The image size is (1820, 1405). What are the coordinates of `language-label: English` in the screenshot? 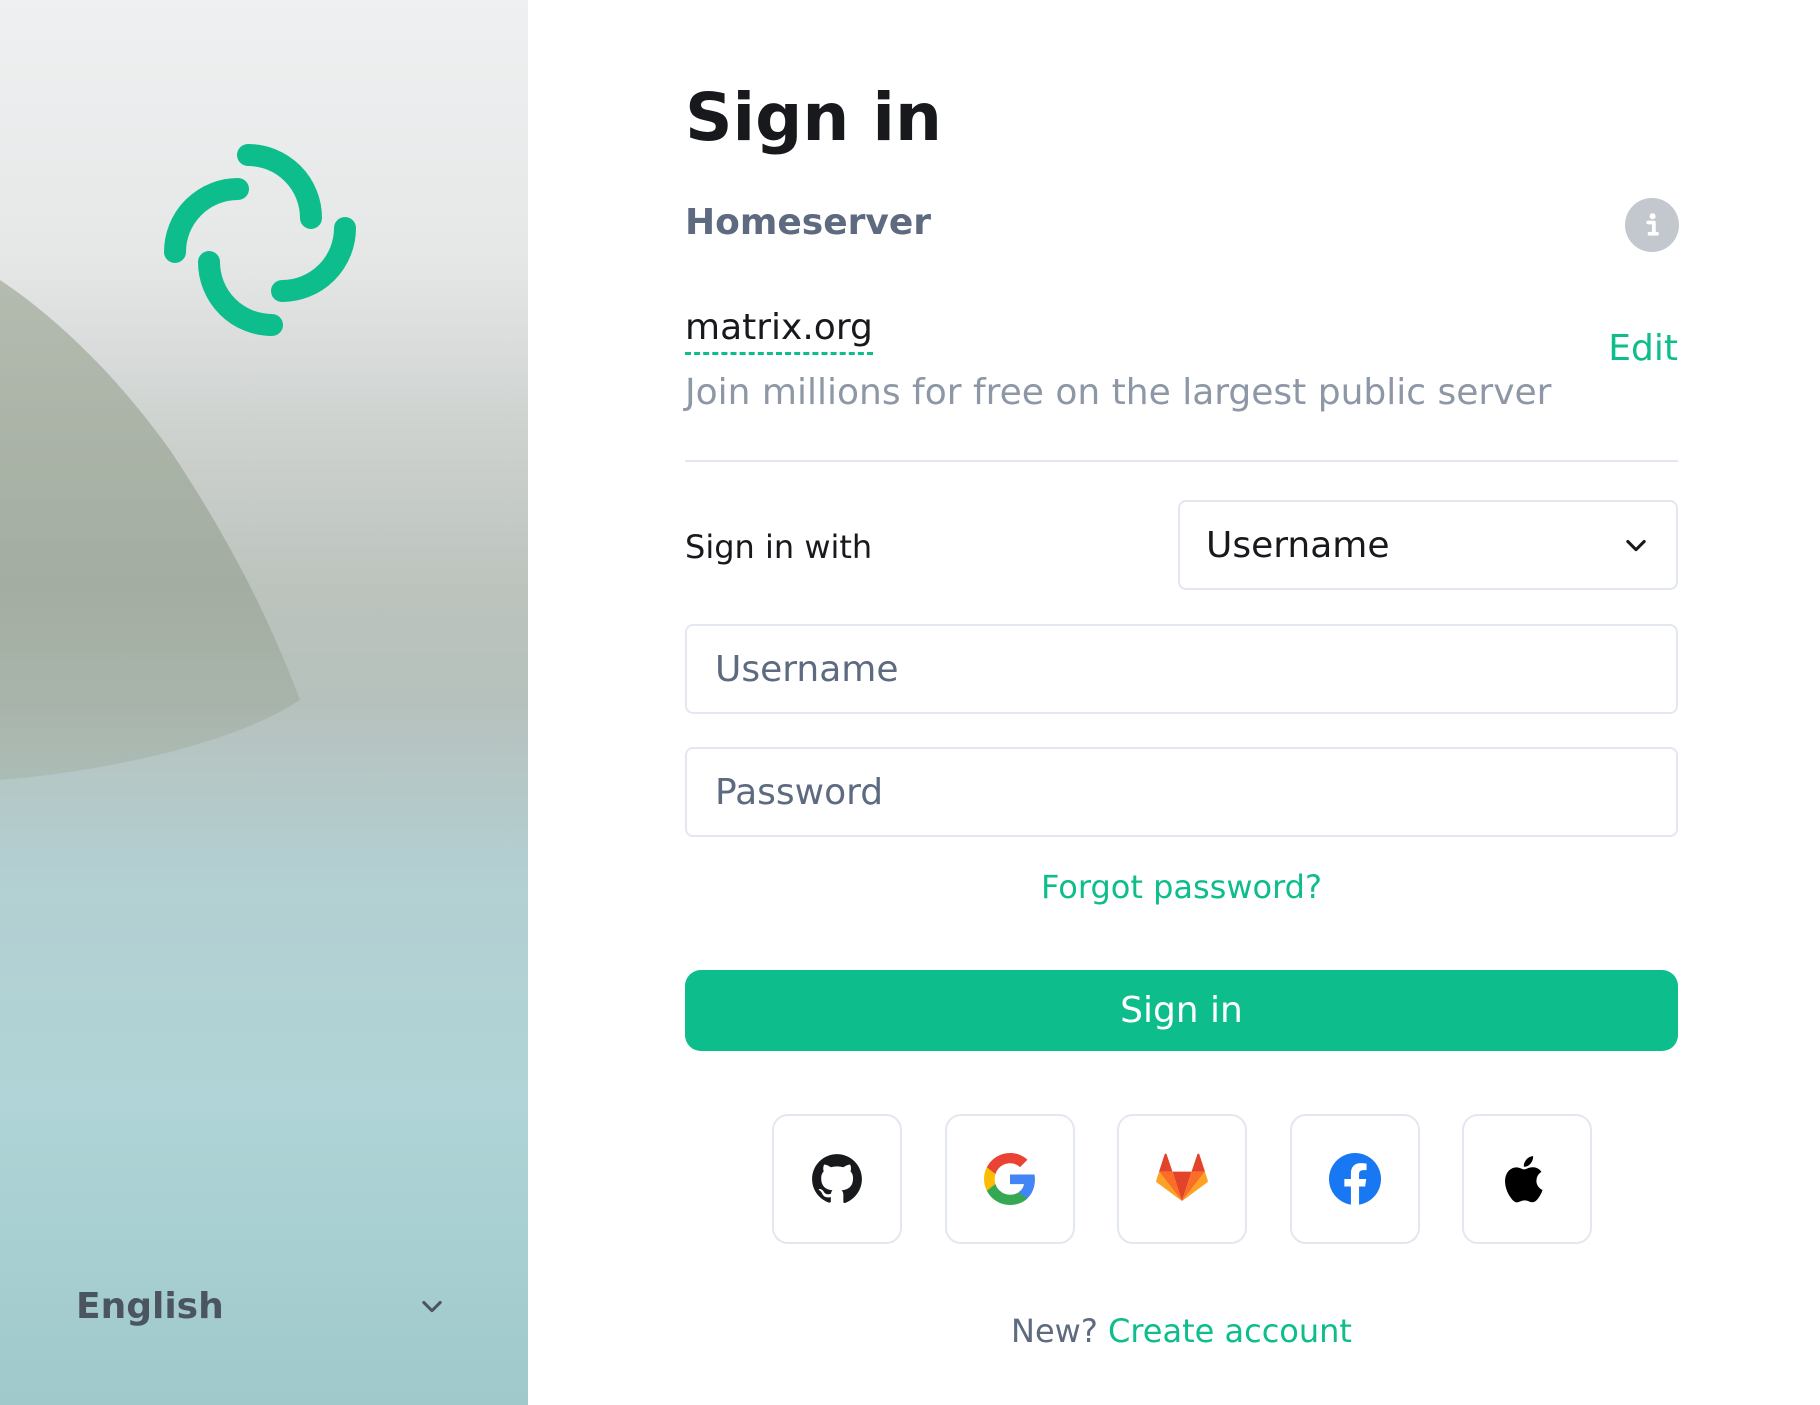 It's located at (150, 1306).